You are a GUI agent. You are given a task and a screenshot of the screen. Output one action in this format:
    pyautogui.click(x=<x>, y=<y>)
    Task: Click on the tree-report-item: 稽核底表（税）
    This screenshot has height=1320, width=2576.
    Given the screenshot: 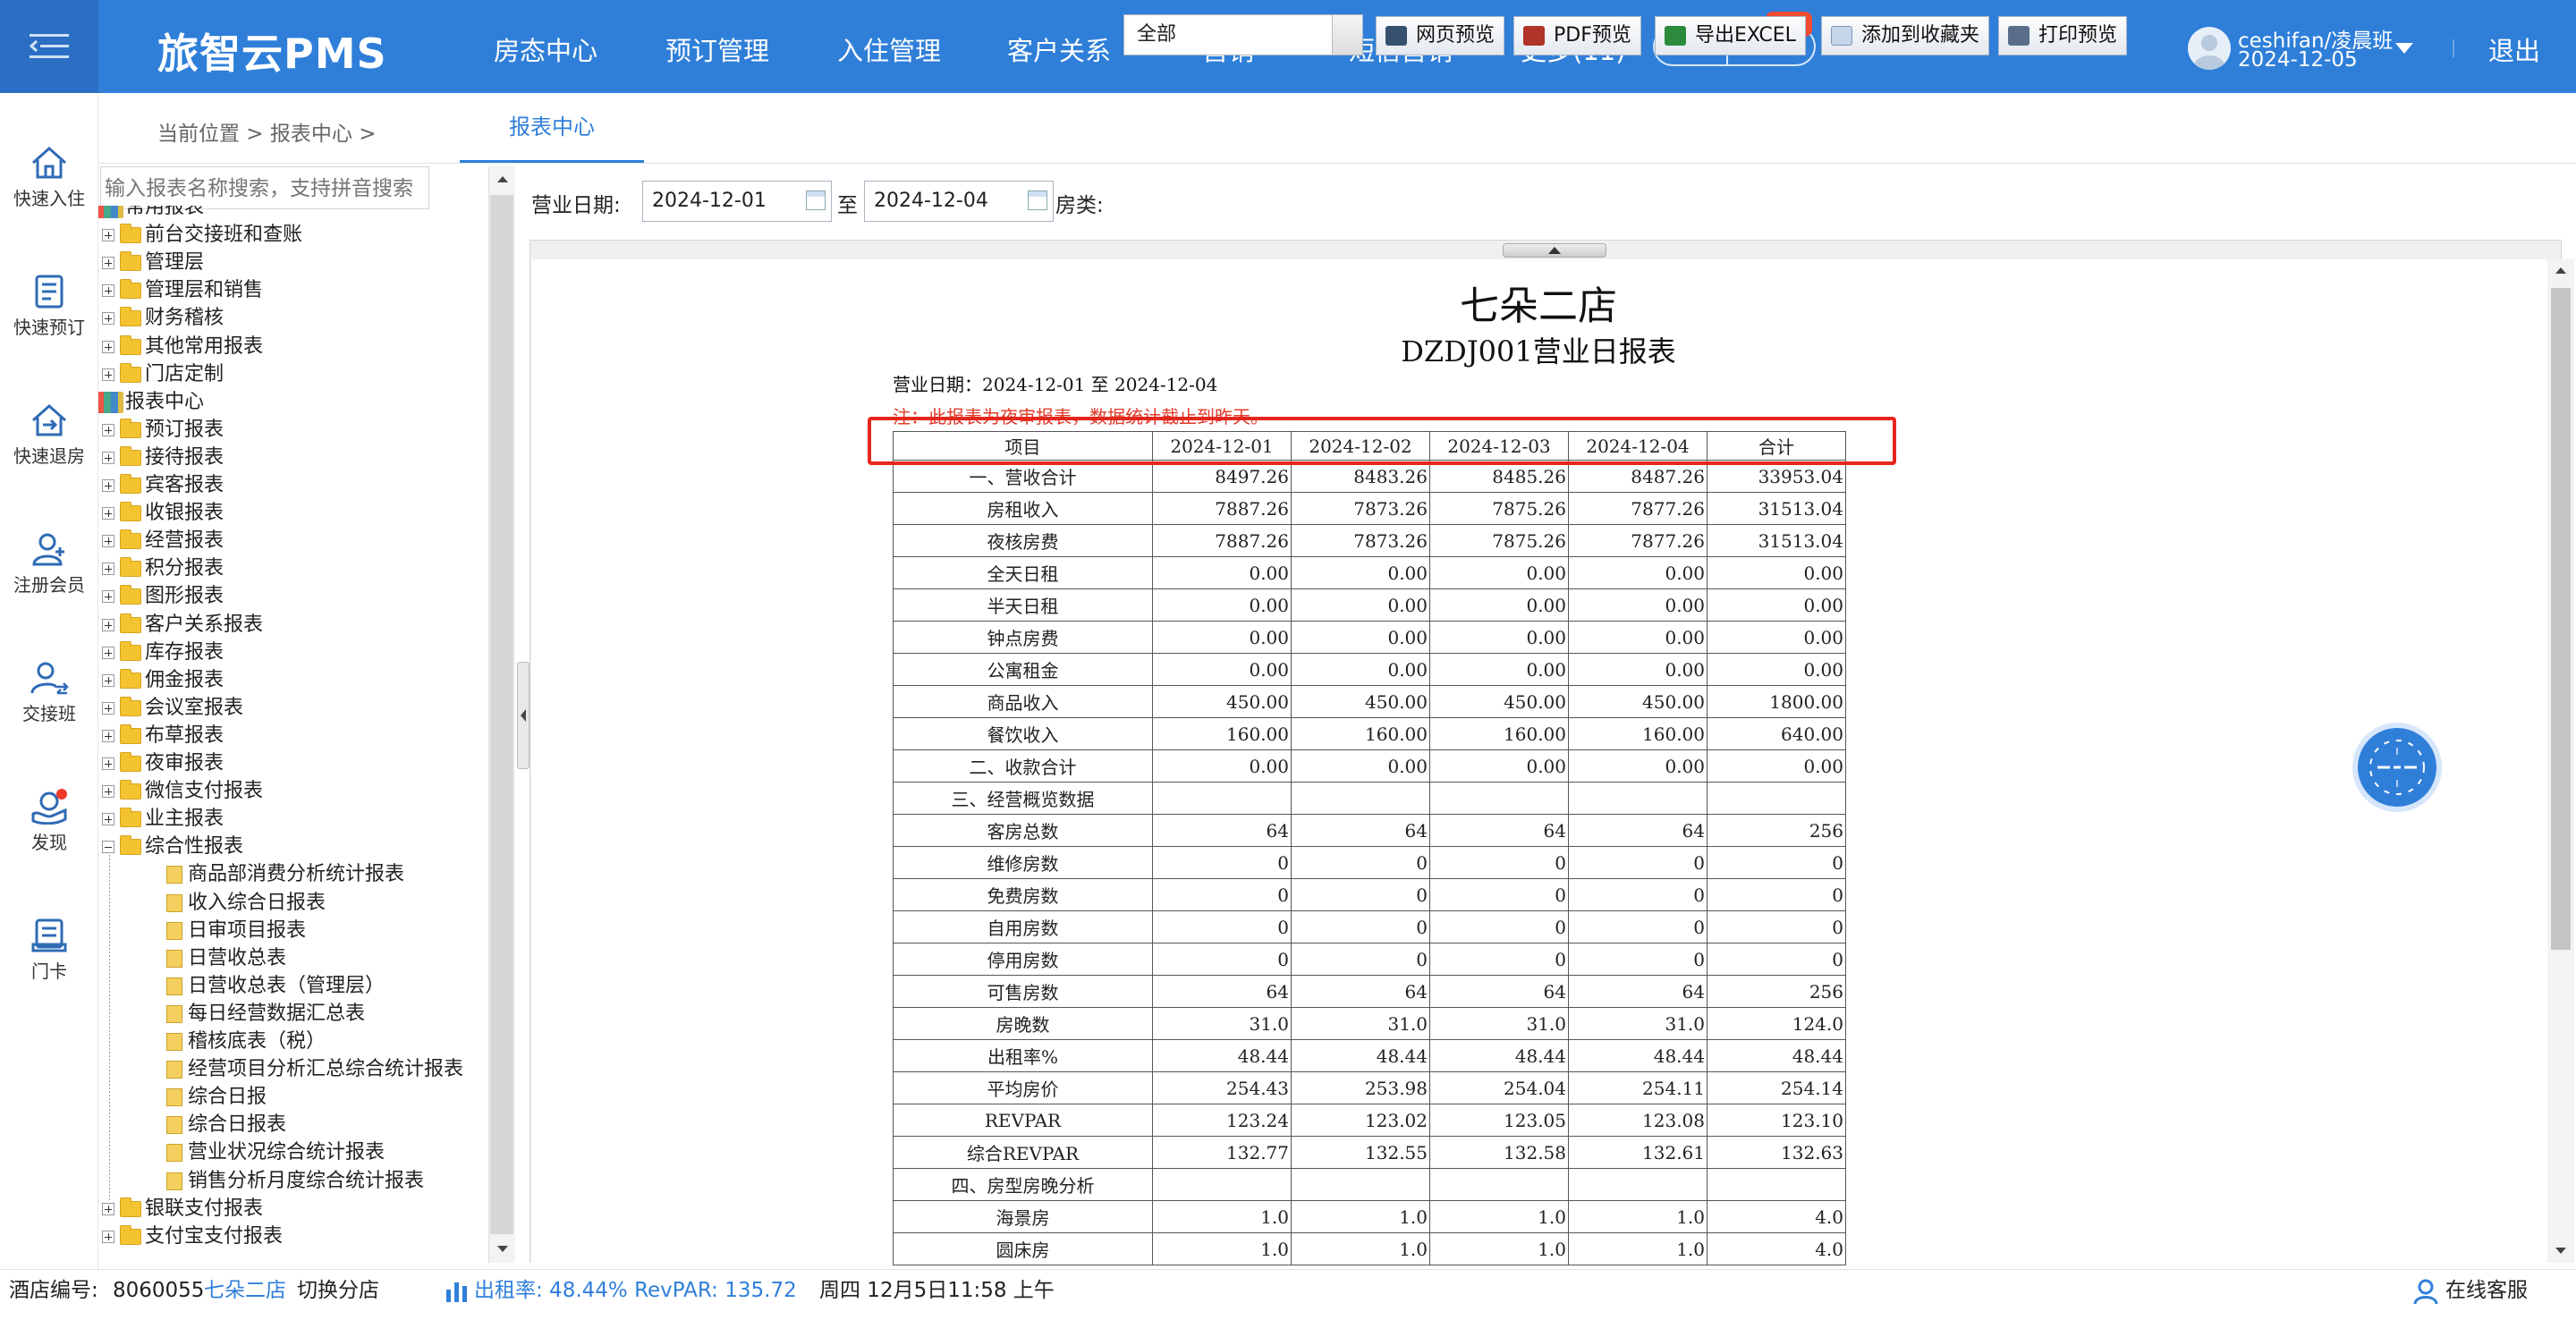 What is the action you would take?
    pyautogui.click(x=246, y=1041)
    